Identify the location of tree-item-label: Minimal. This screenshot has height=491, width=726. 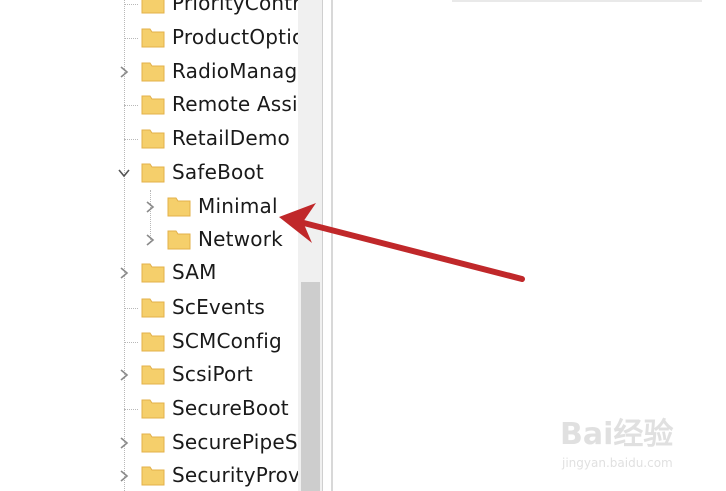
(238, 206).